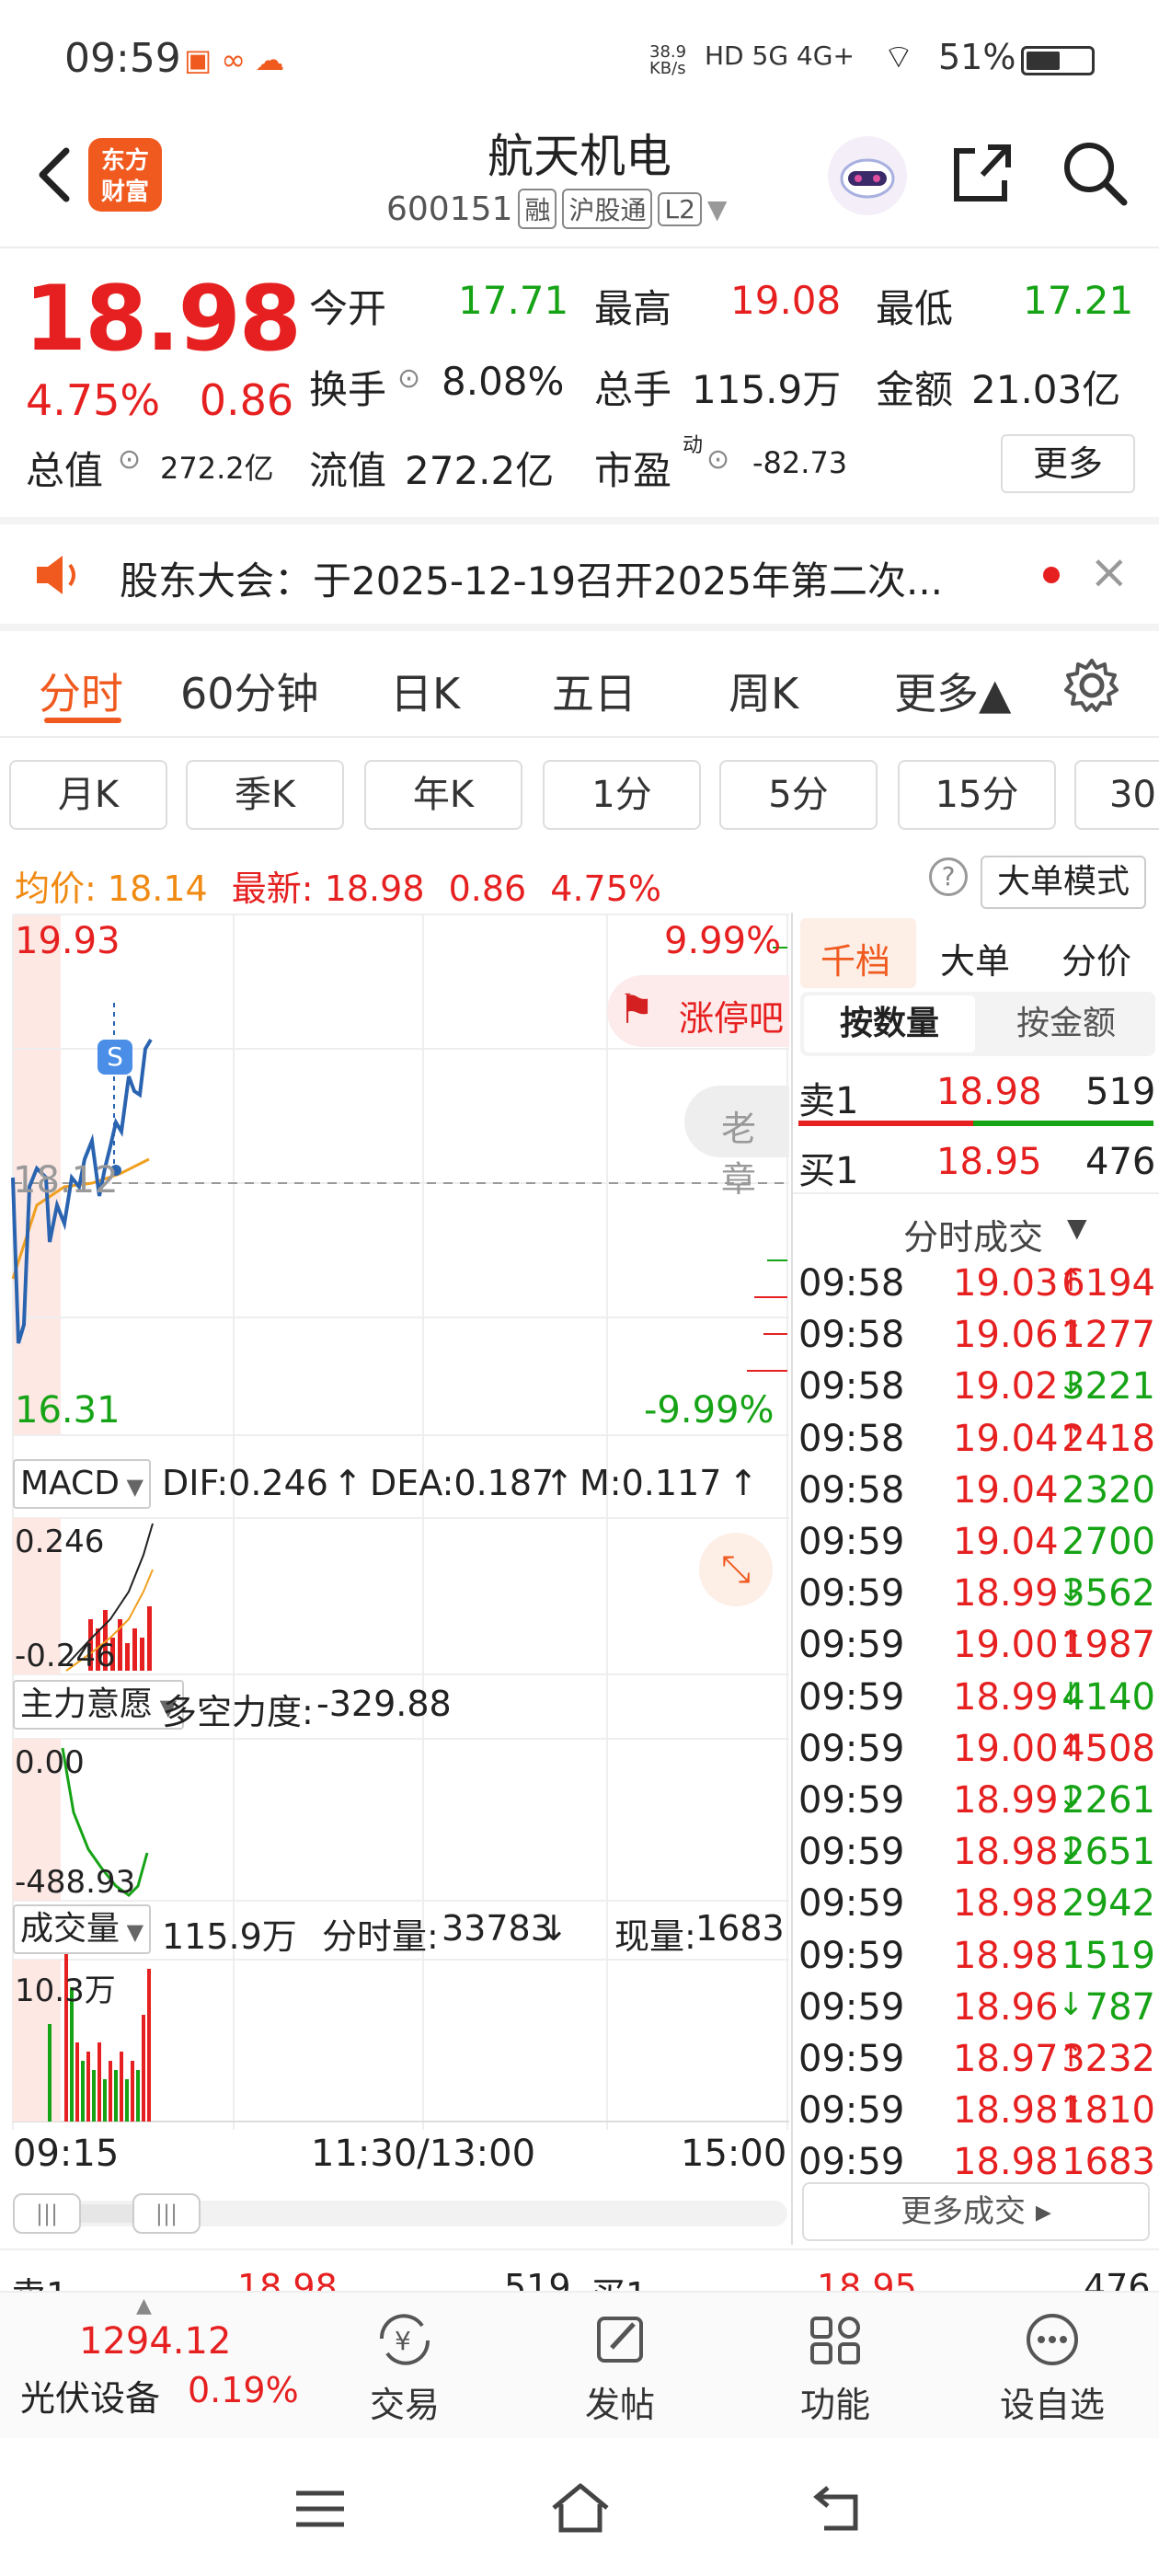 This screenshot has width=1159, height=2576. What do you see at coordinates (462, 1483) in the screenshot?
I see `macd-dea: DEA:0.187` at bounding box center [462, 1483].